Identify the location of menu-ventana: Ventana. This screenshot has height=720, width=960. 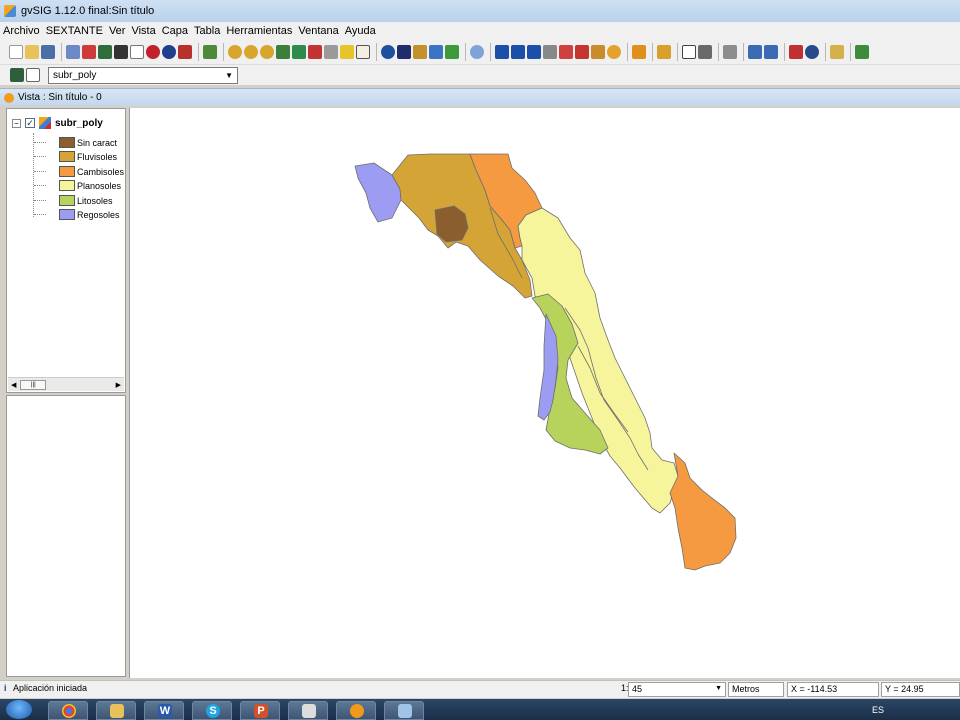
(318, 31).